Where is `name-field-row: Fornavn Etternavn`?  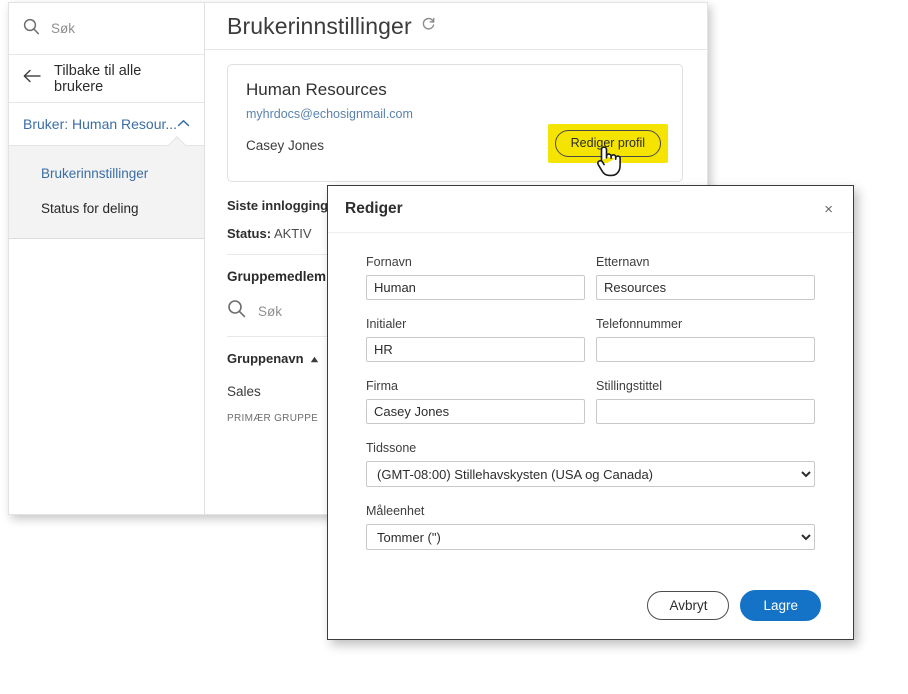 name-field-row: Fornavn Etternavn is located at coordinates (590, 277).